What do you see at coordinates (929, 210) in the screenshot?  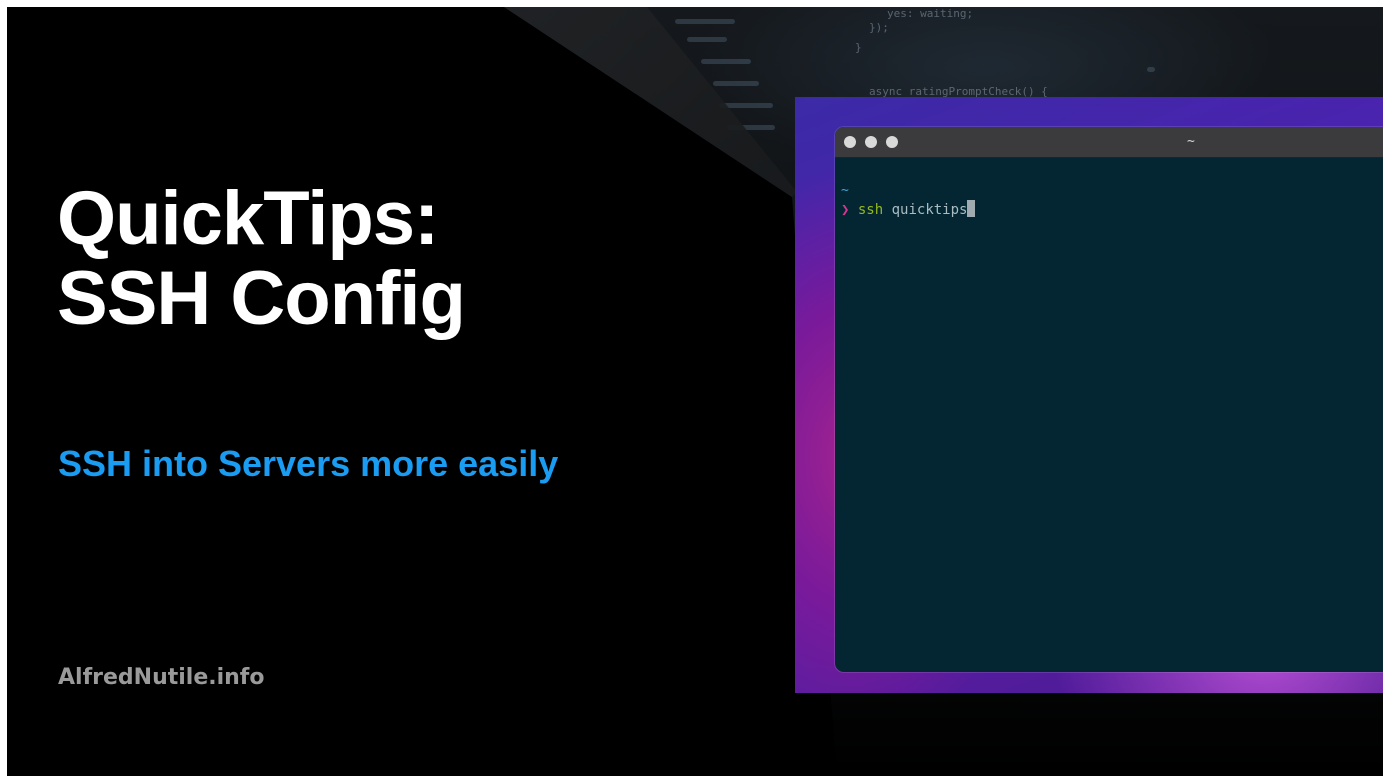 I see `terminal-command-argument: quicktips` at bounding box center [929, 210].